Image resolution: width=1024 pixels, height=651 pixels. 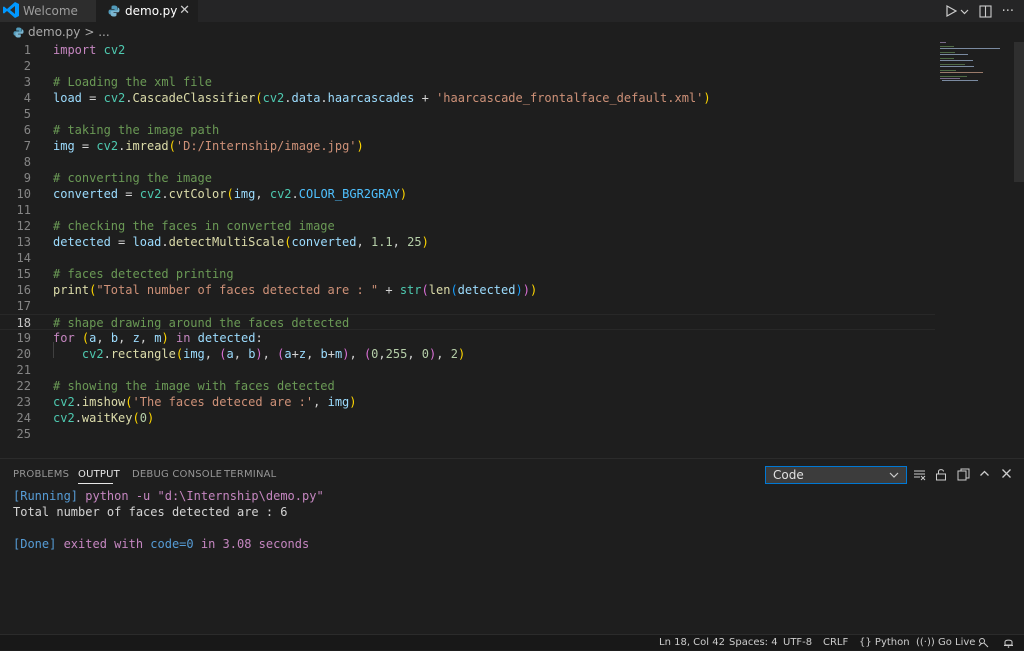 I want to click on line-number: 8, so click(x=27, y=162).